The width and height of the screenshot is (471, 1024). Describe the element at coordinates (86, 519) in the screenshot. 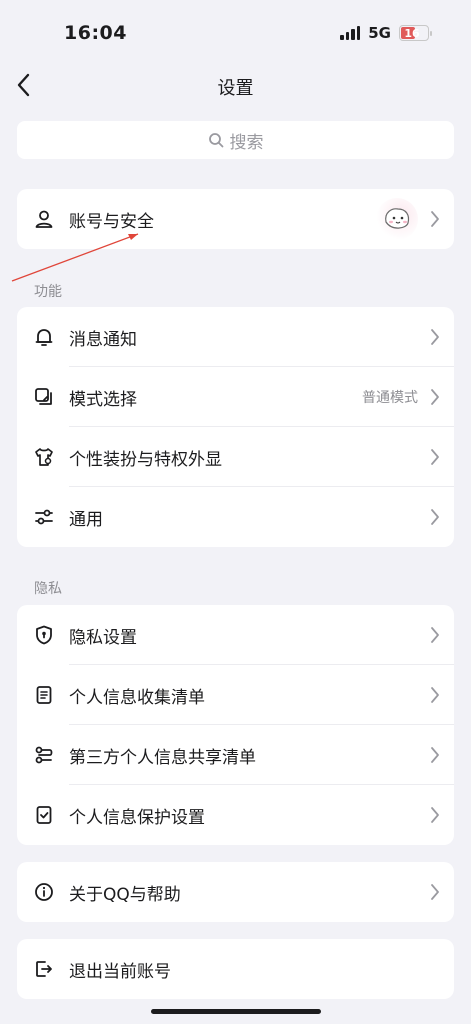

I see `general-label: 通用` at that location.